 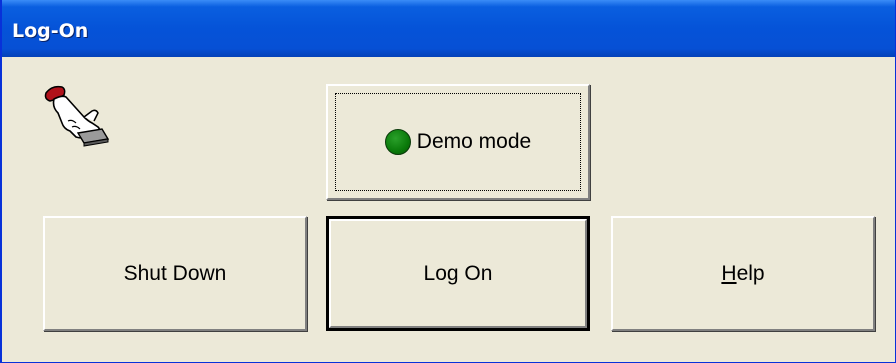 What do you see at coordinates (77, 116) in the screenshot?
I see `pointing-hand-icon` at bounding box center [77, 116].